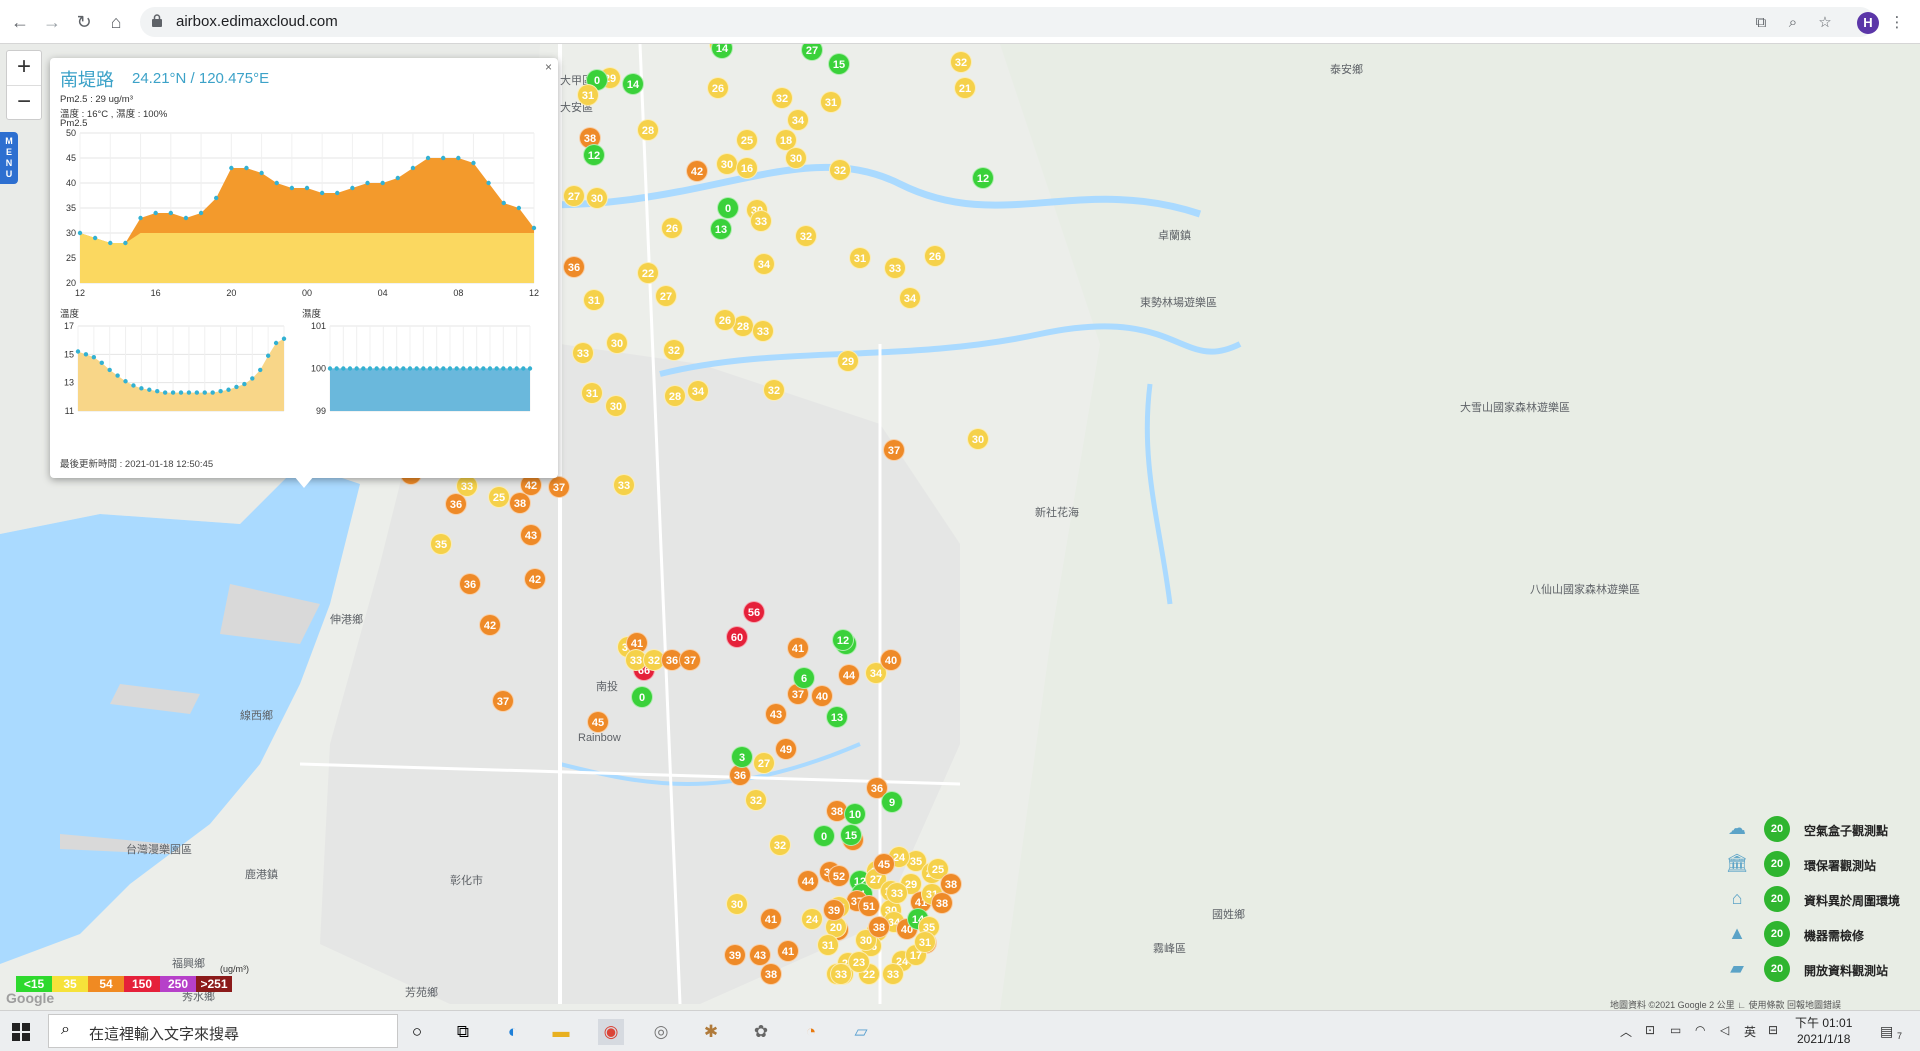  Describe the element at coordinates (811, 1032) in the screenshot. I see `blender-icon: ◔` at that location.